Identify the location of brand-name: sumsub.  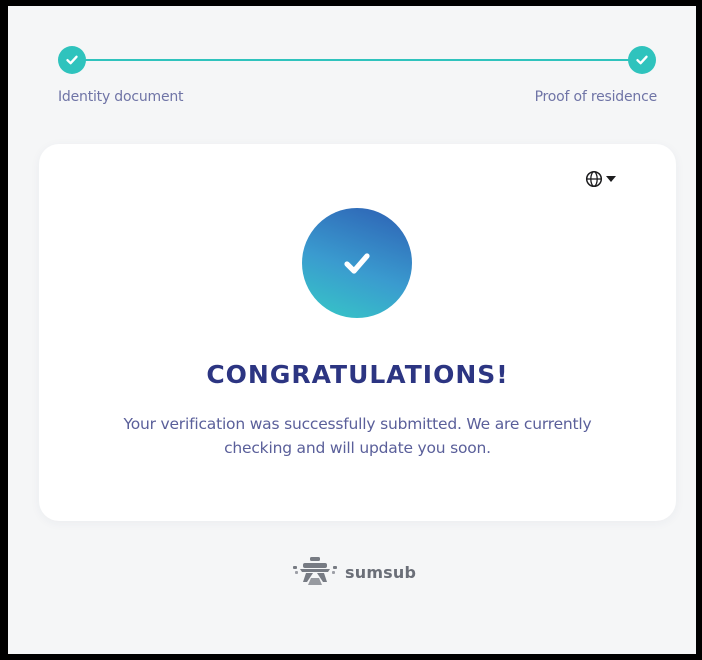
(381, 572).